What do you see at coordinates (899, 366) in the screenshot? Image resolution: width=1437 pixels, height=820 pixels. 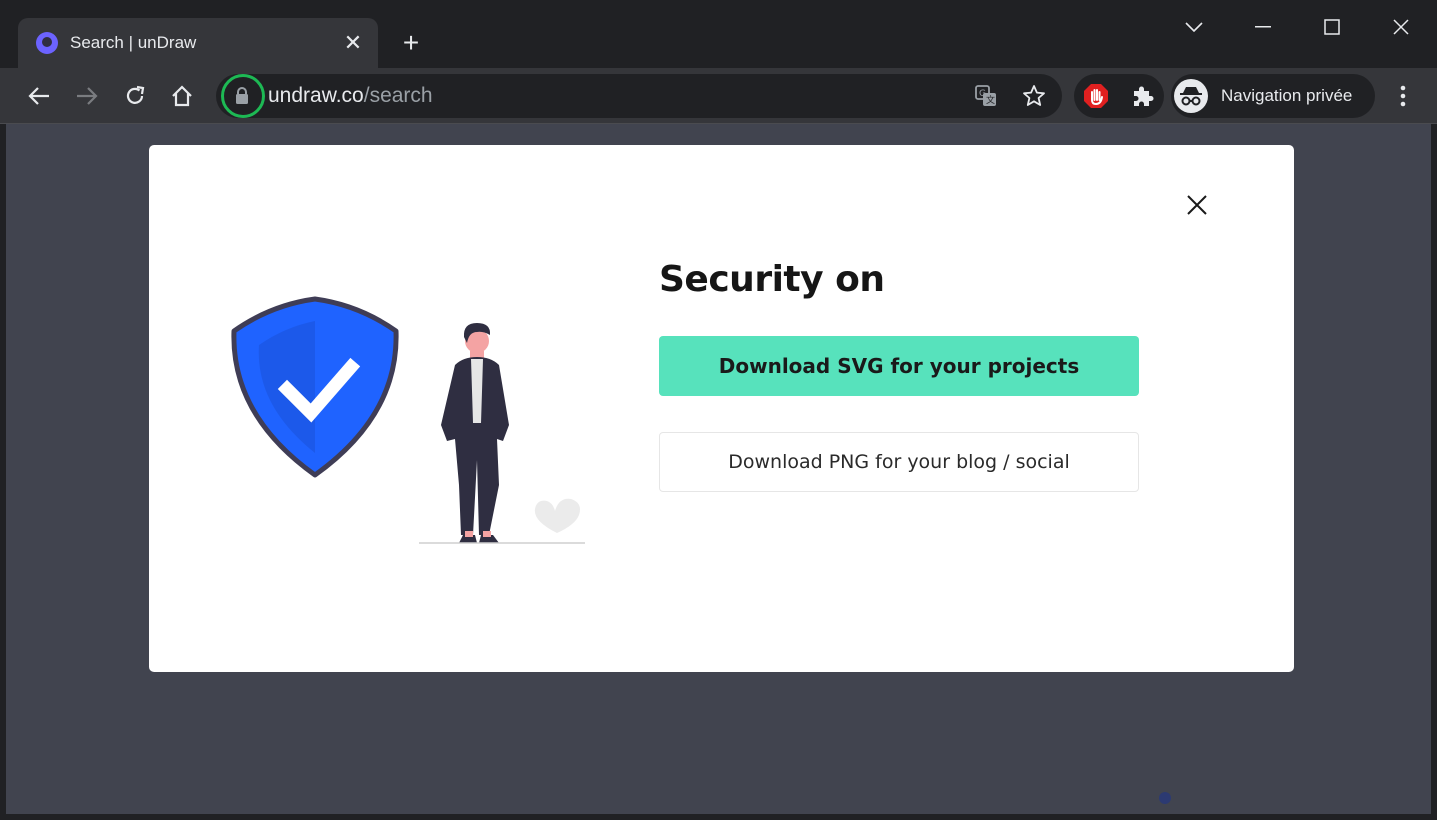 I see `download-svg-button: Download SVG for your projects` at bounding box center [899, 366].